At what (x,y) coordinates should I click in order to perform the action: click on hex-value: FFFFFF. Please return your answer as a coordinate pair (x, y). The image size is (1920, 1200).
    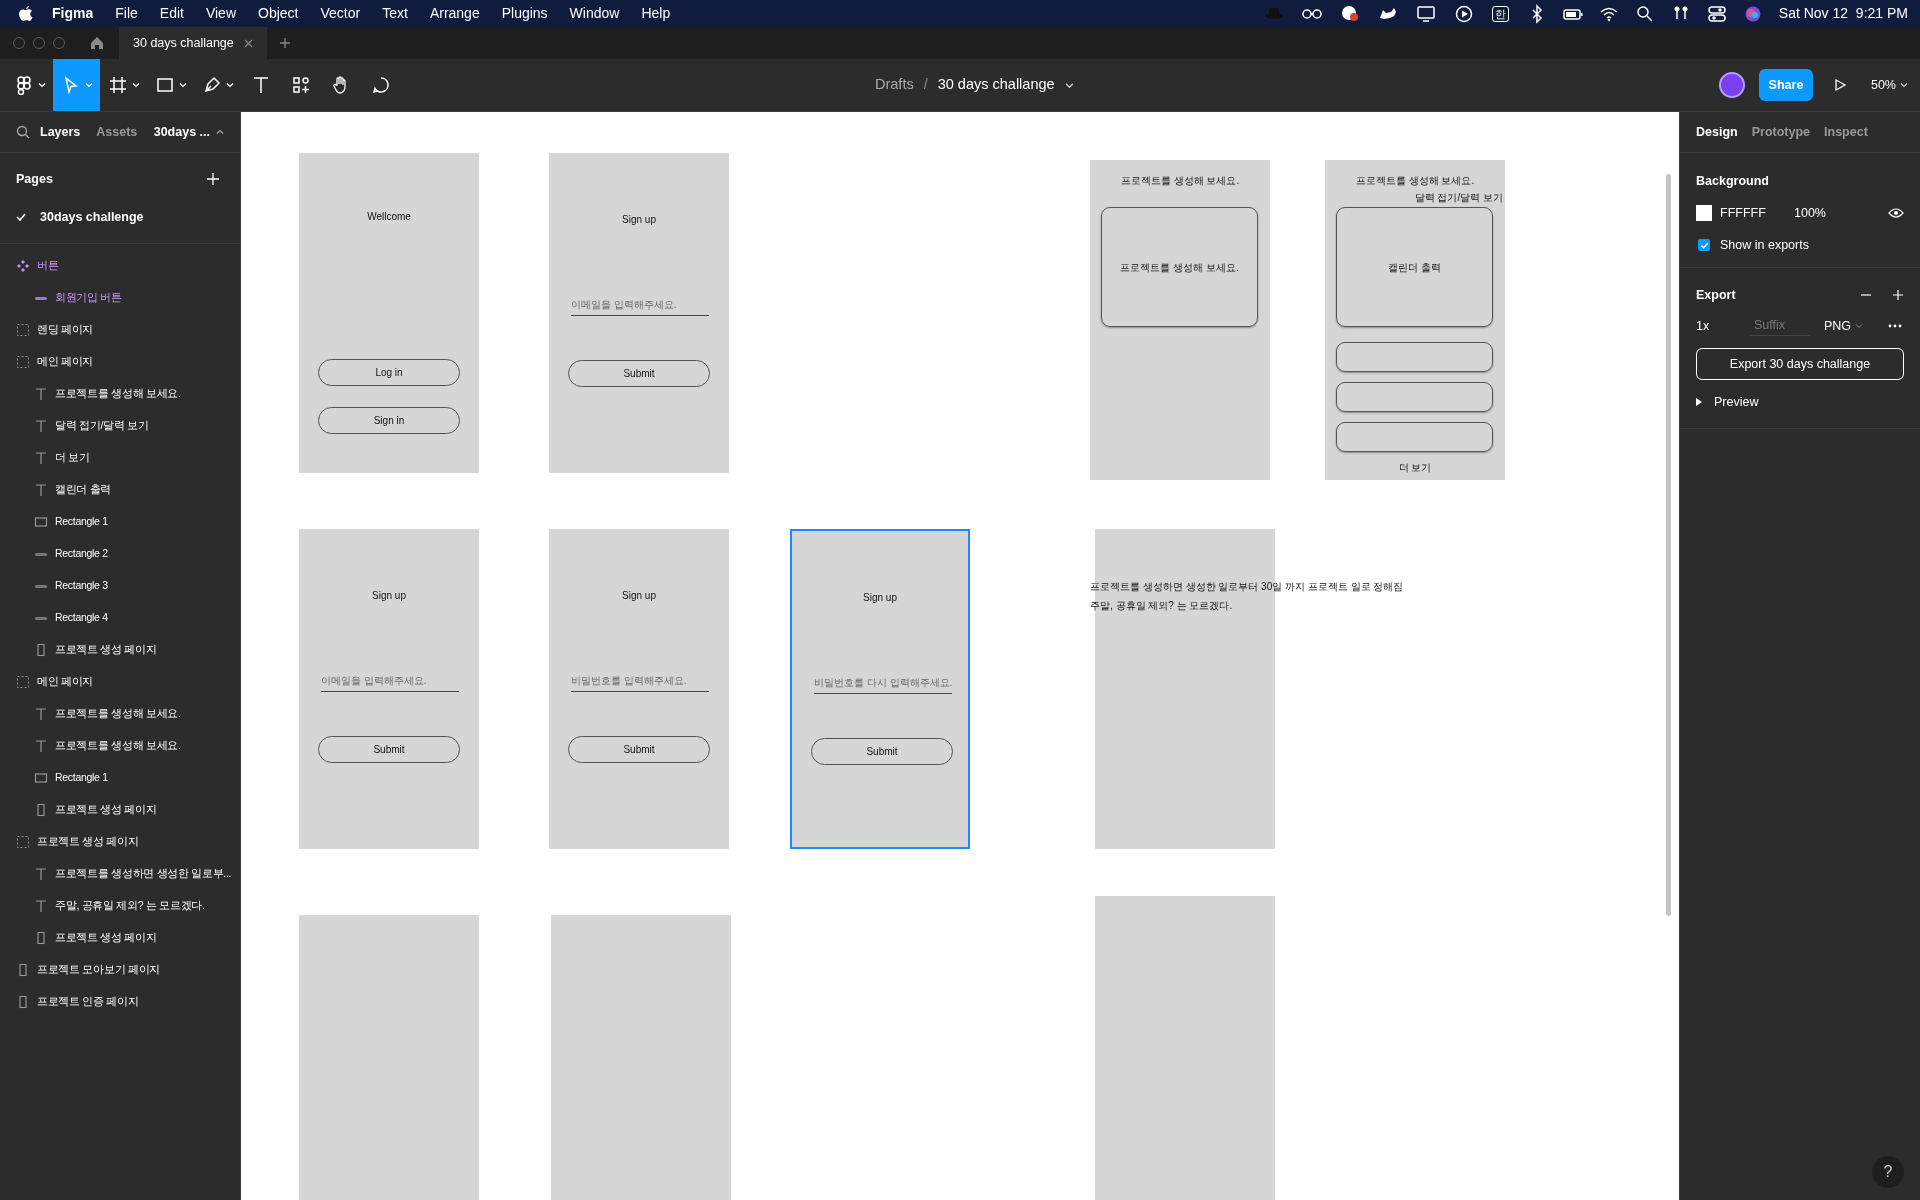
    Looking at the image, I should click on (1757, 213).